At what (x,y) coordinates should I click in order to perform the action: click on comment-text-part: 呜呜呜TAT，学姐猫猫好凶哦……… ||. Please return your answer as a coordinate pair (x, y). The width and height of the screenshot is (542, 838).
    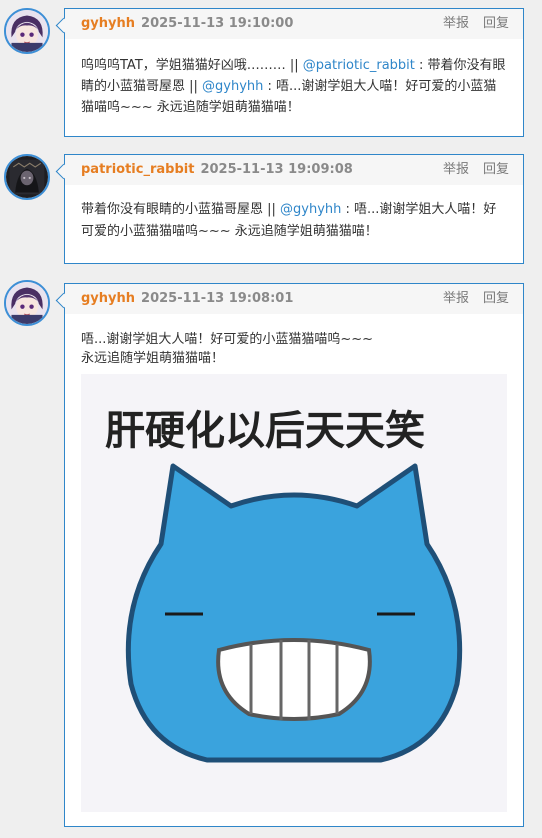
    Looking at the image, I should click on (192, 65).